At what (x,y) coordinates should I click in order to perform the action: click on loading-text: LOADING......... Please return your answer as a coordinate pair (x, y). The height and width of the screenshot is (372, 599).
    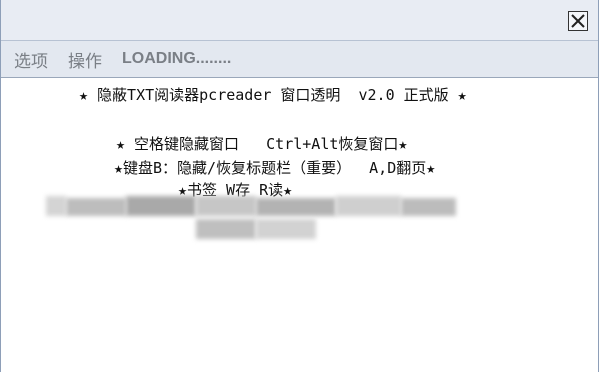
    Looking at the image, I should click on (177, 58).